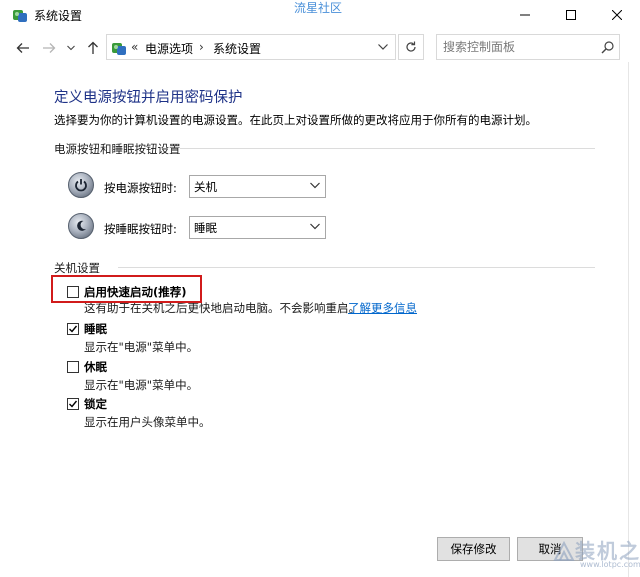 This screenshot has height=577, width=640. I want to click on close-button, so click(617, 15).